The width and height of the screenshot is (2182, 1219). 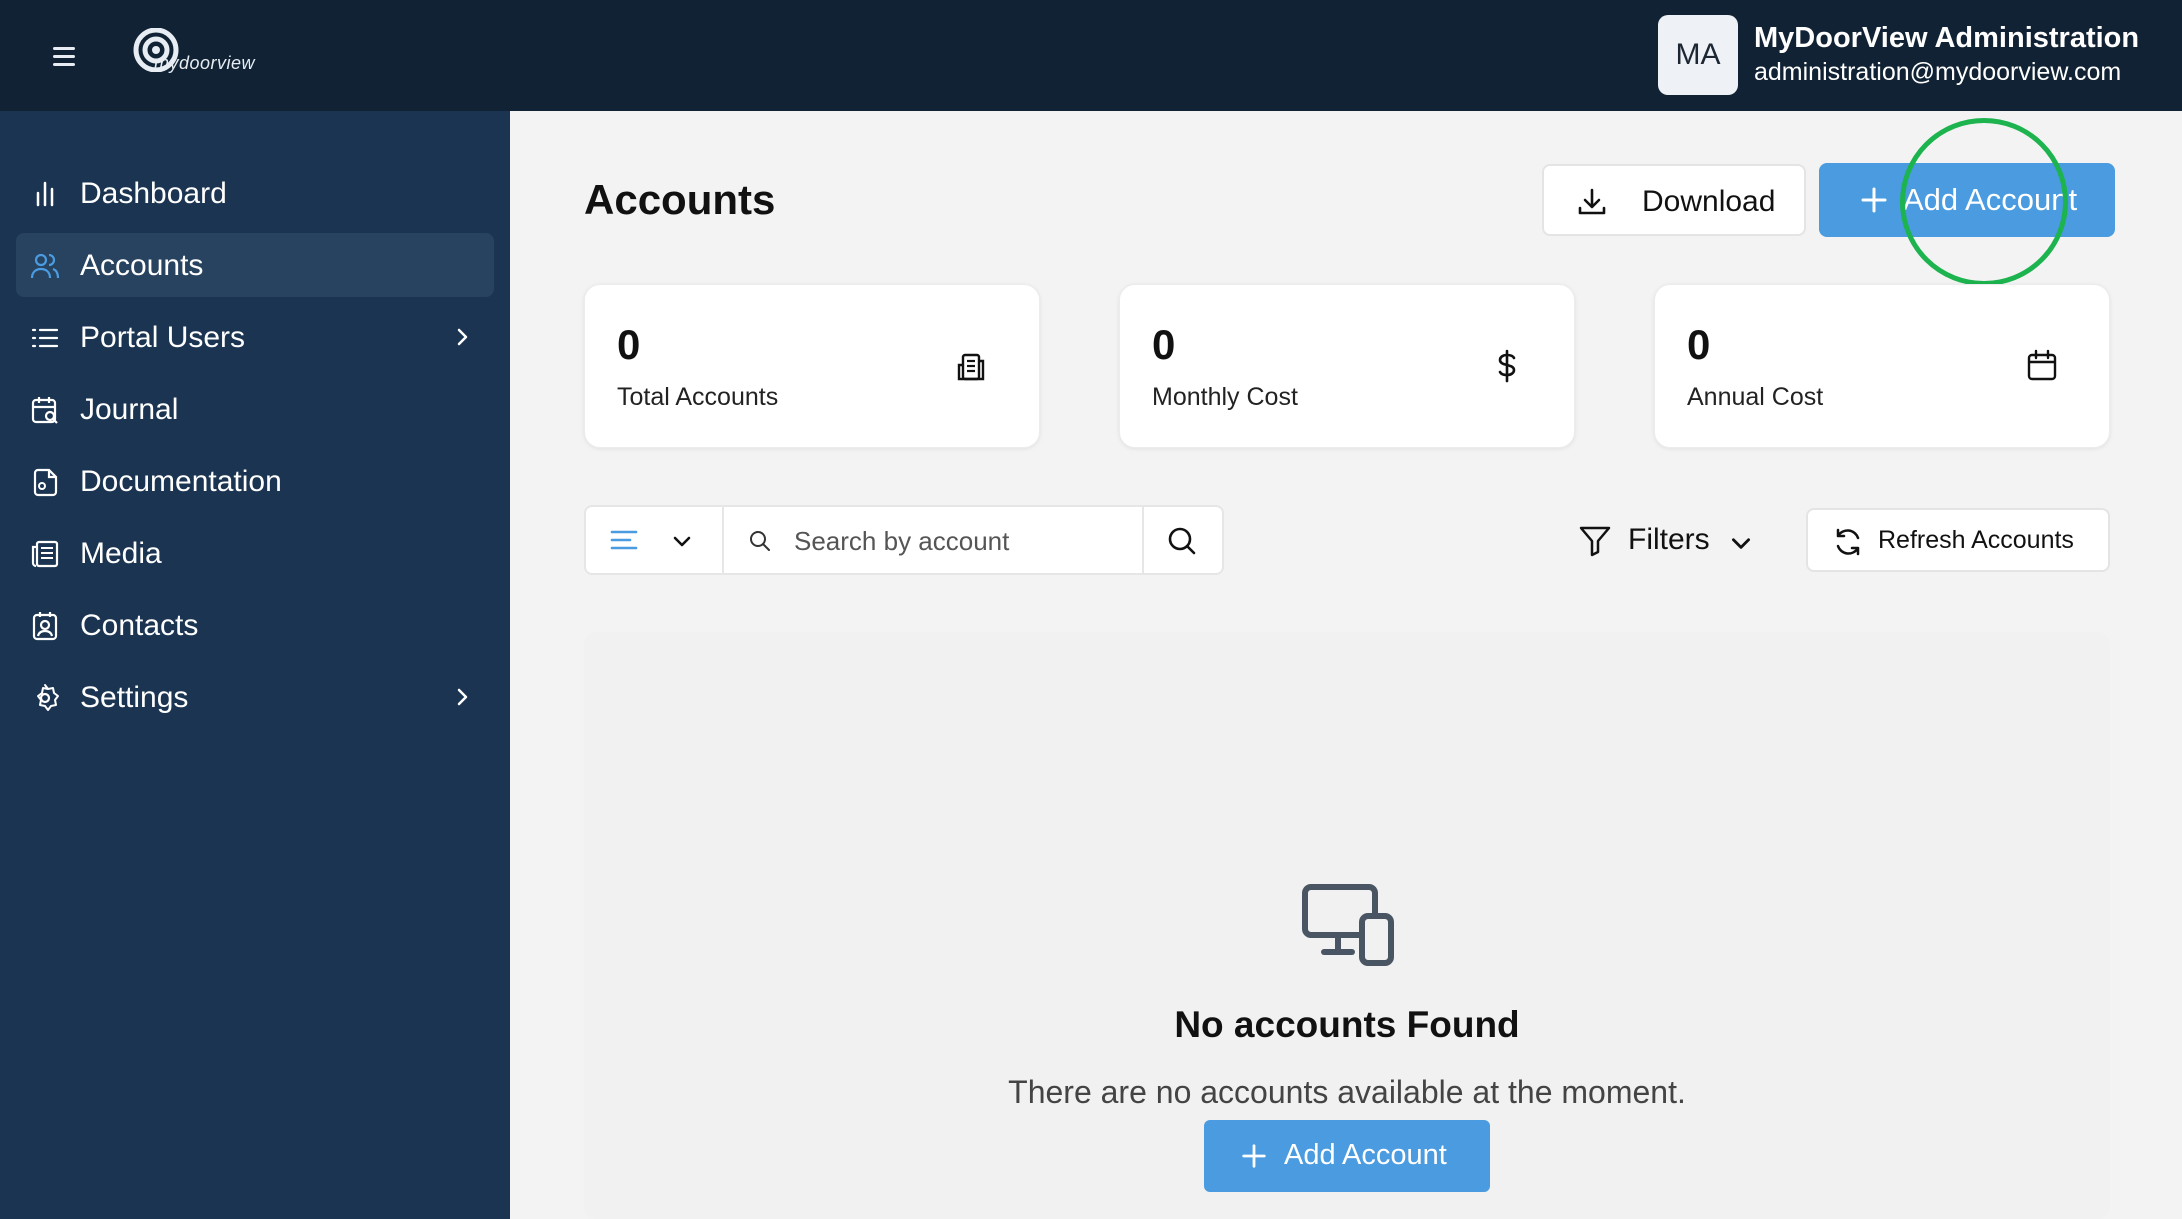 What do you see at coordinates (1698, 55) in the screenshot?
I see `avatar: MA` at bounding box center [1698, 55].